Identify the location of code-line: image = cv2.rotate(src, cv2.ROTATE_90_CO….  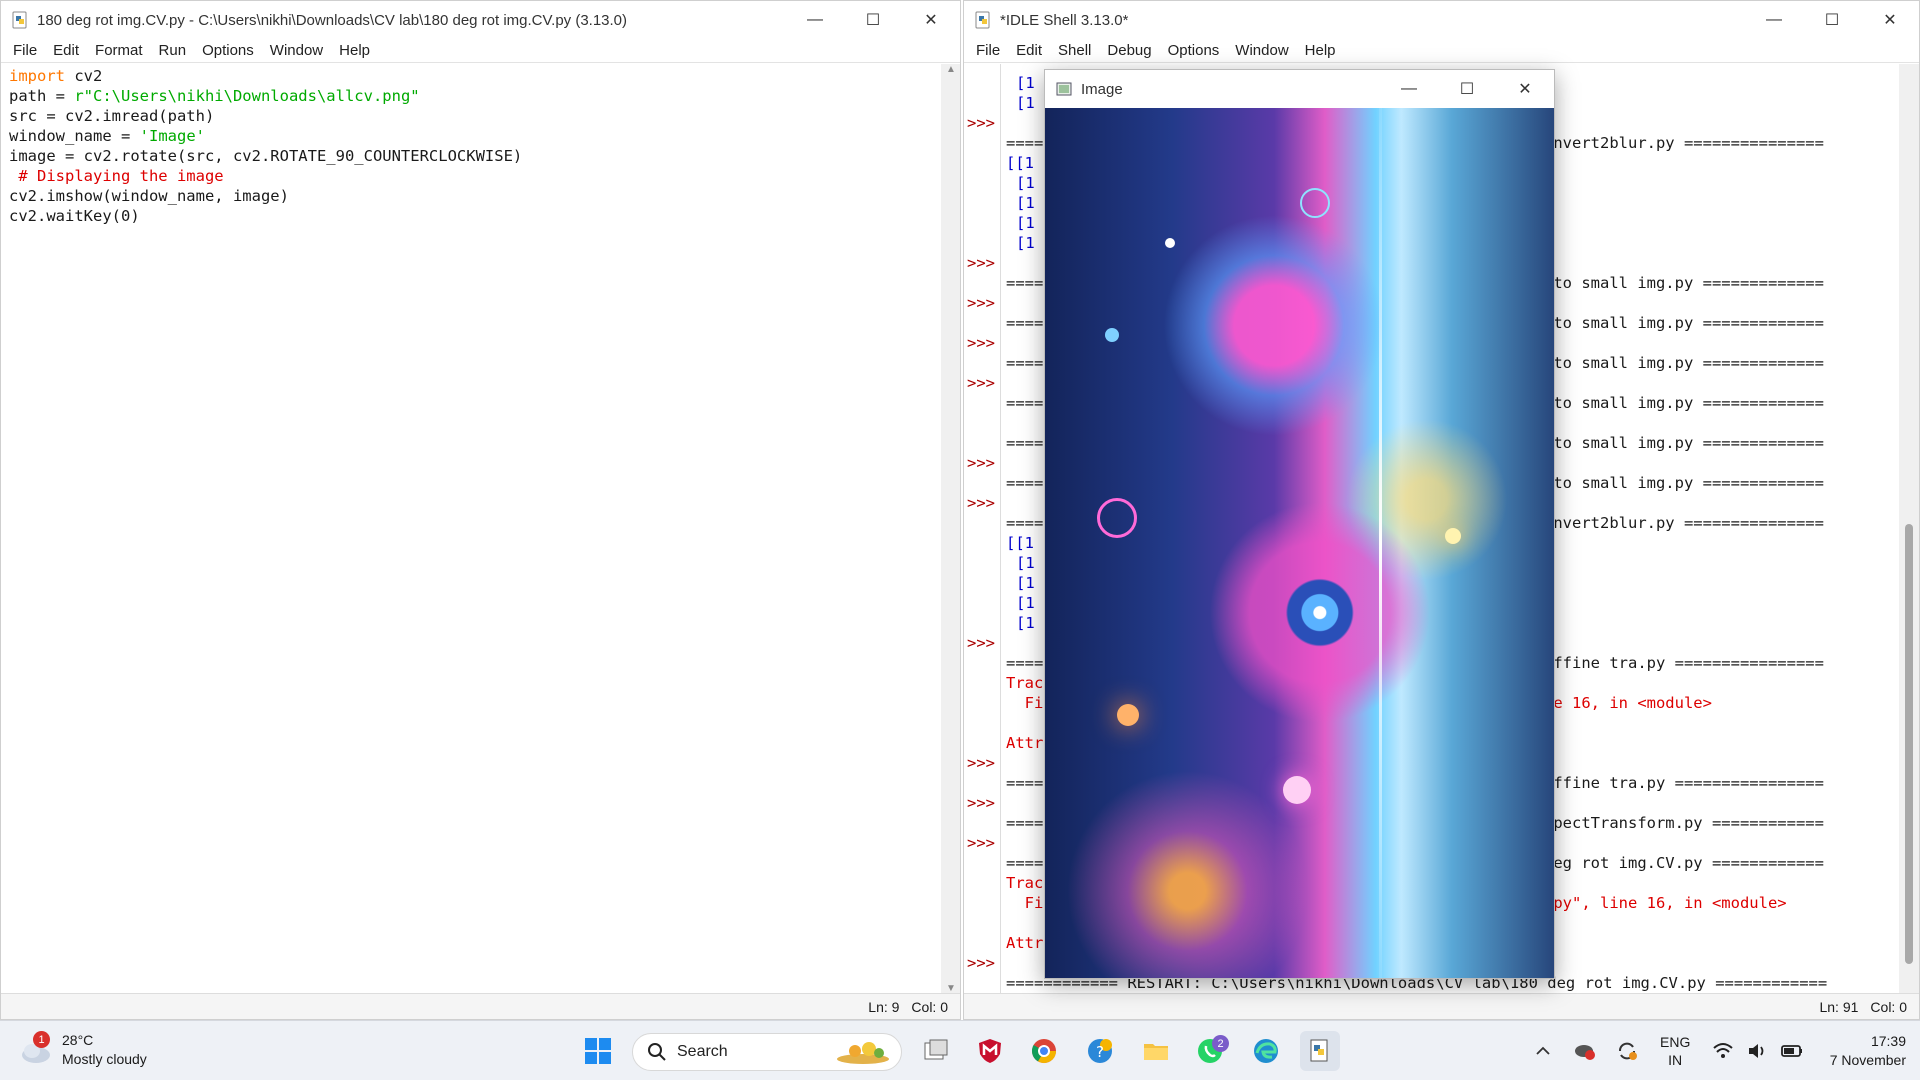
(266, 156).